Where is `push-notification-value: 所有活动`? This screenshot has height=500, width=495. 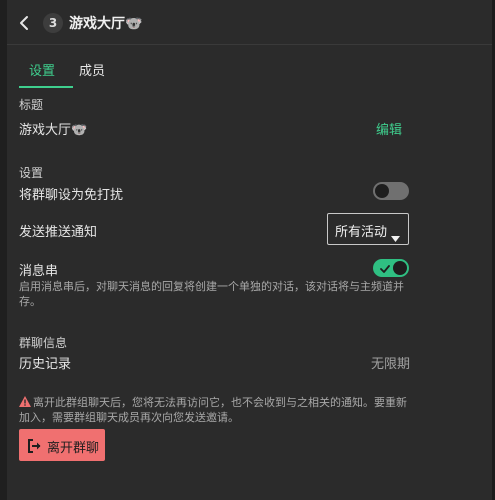
push-notification-value: 所有活动 is located at coordinates (361, 232).